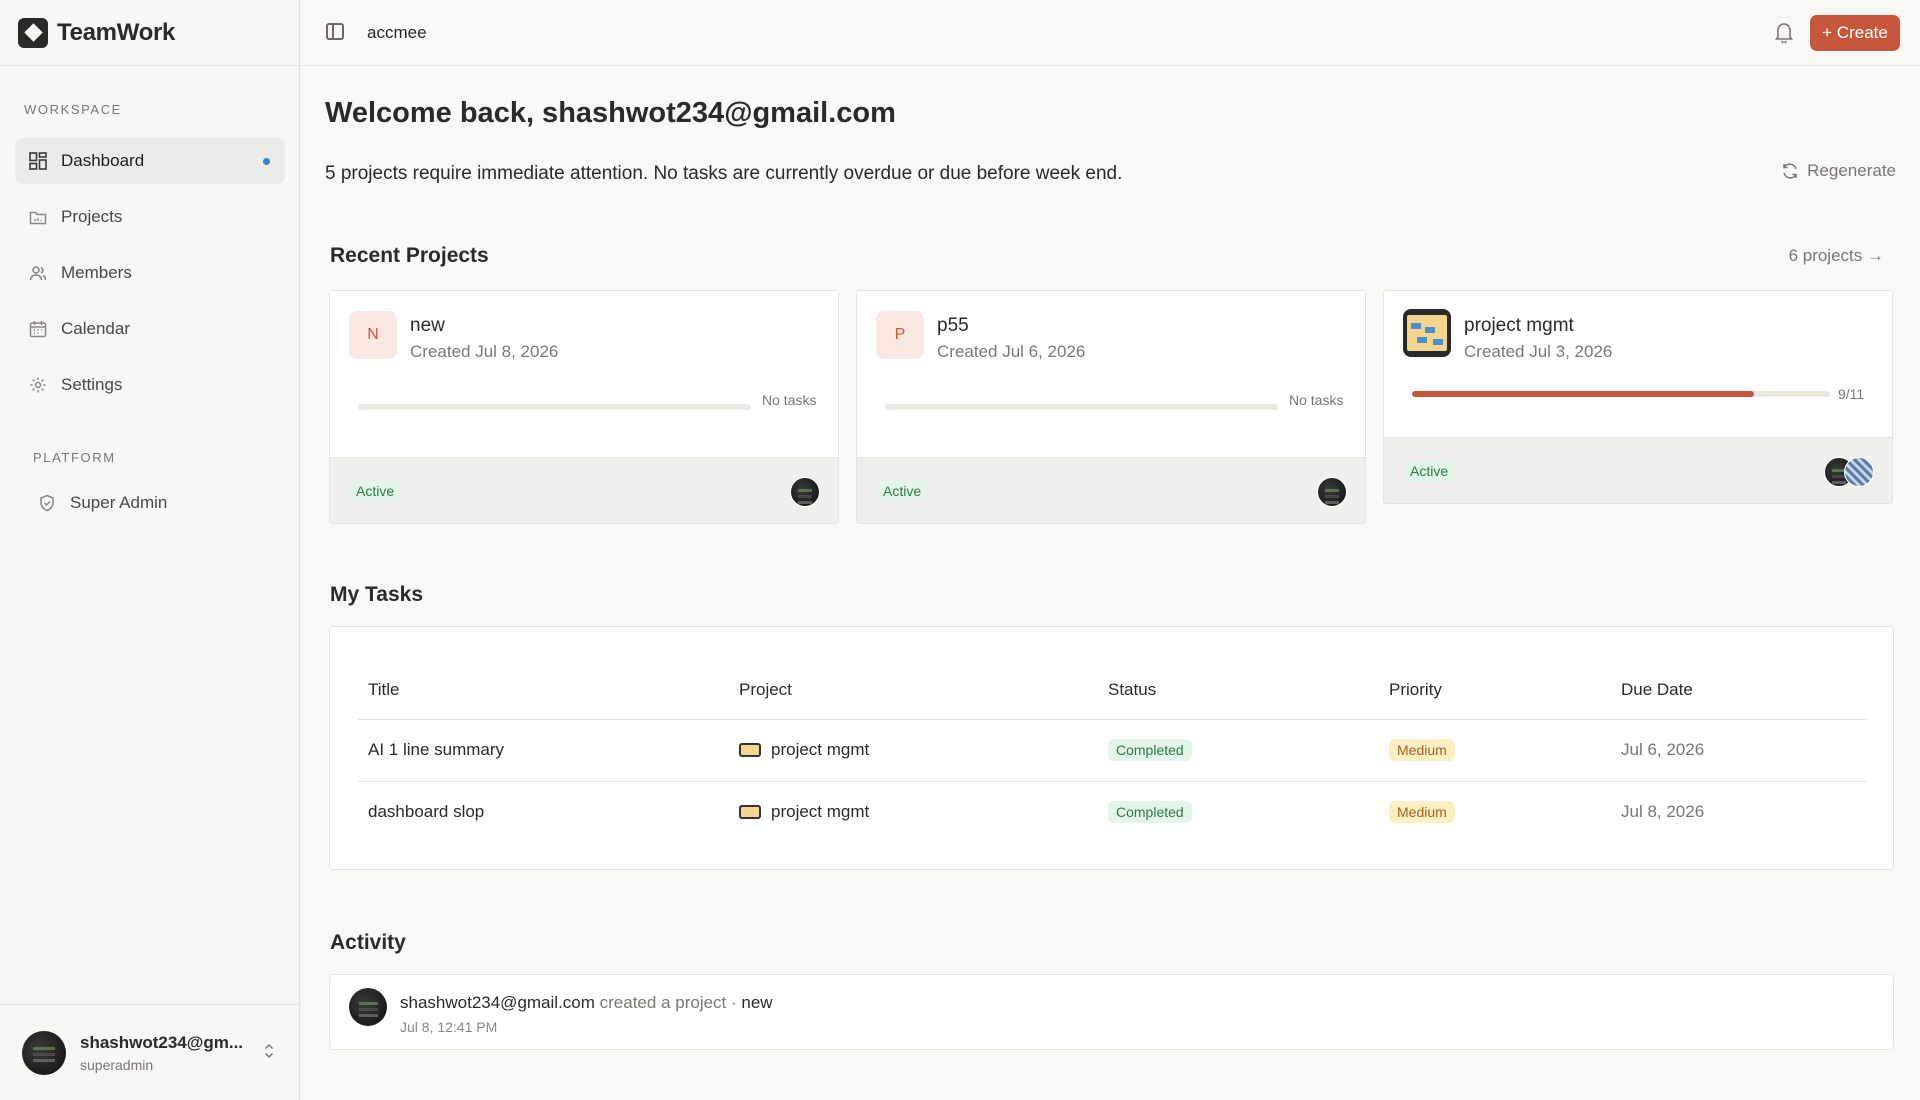  Describe the element at coordinates (117, 1064) in the screenshot. I see `user-role: superadmin` at that location.